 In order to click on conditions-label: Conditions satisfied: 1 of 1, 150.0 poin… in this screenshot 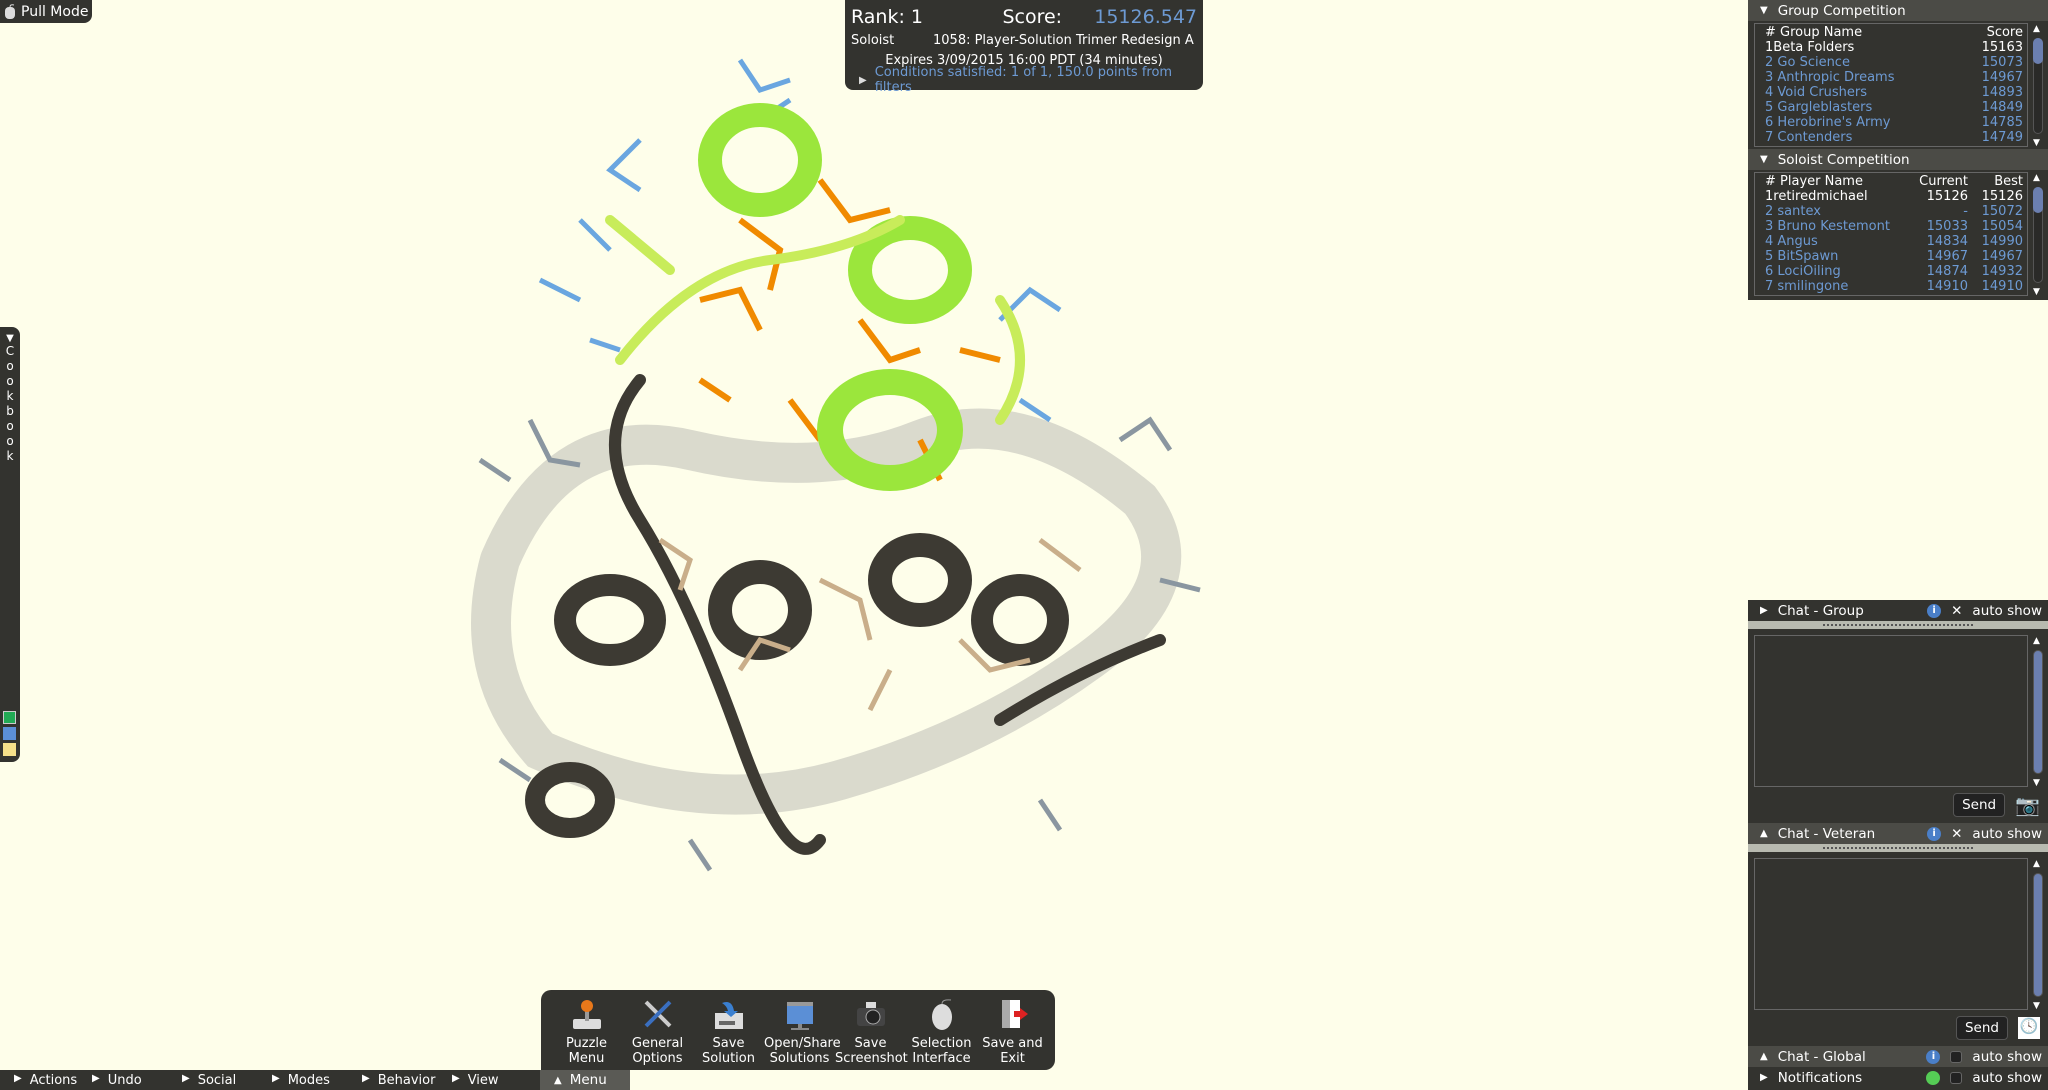, I will do `click(1023, 80)`.